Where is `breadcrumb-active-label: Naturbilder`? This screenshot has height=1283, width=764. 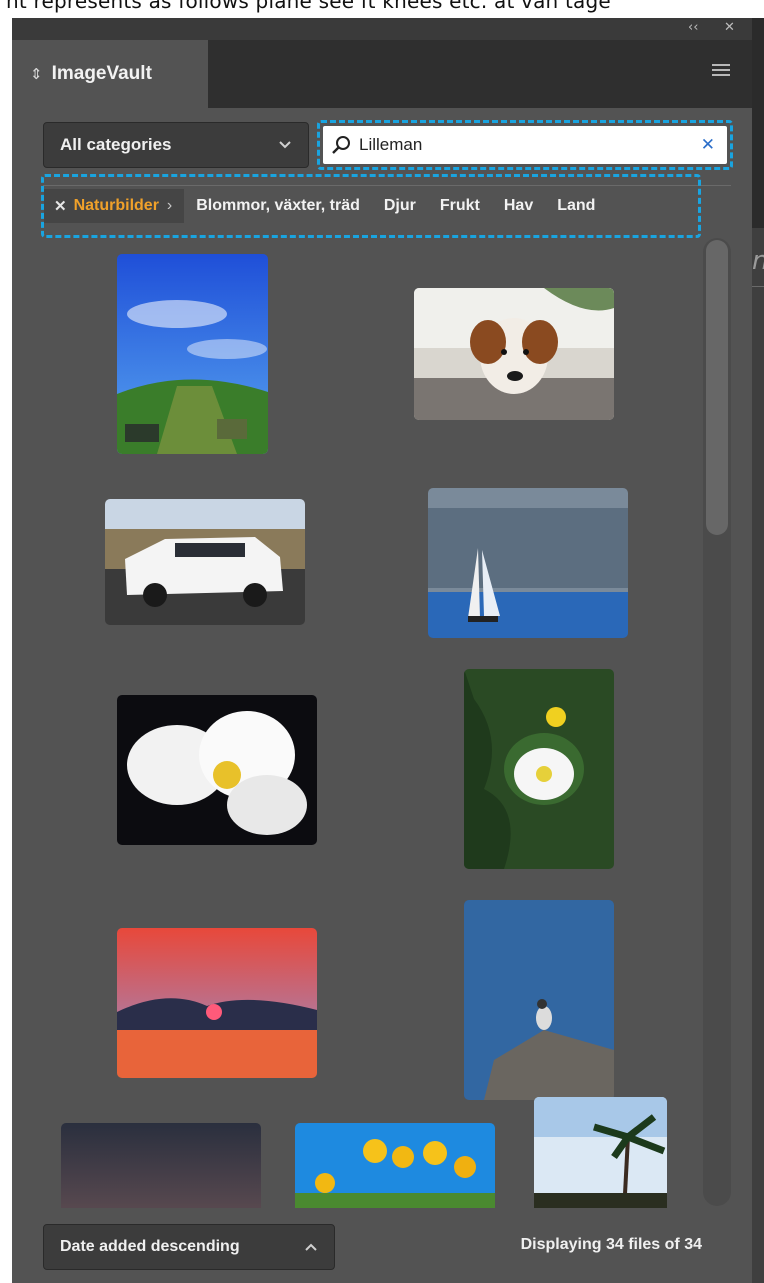
breadcrumb-active-label: Naturbilder is located at coordinates (116, 205).